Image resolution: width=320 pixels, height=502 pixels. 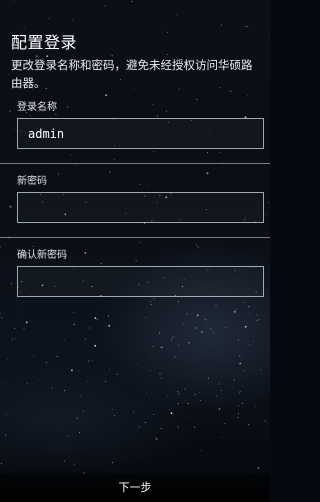 I want to click on page-title: 配置登录, so click(x=44, y=42).